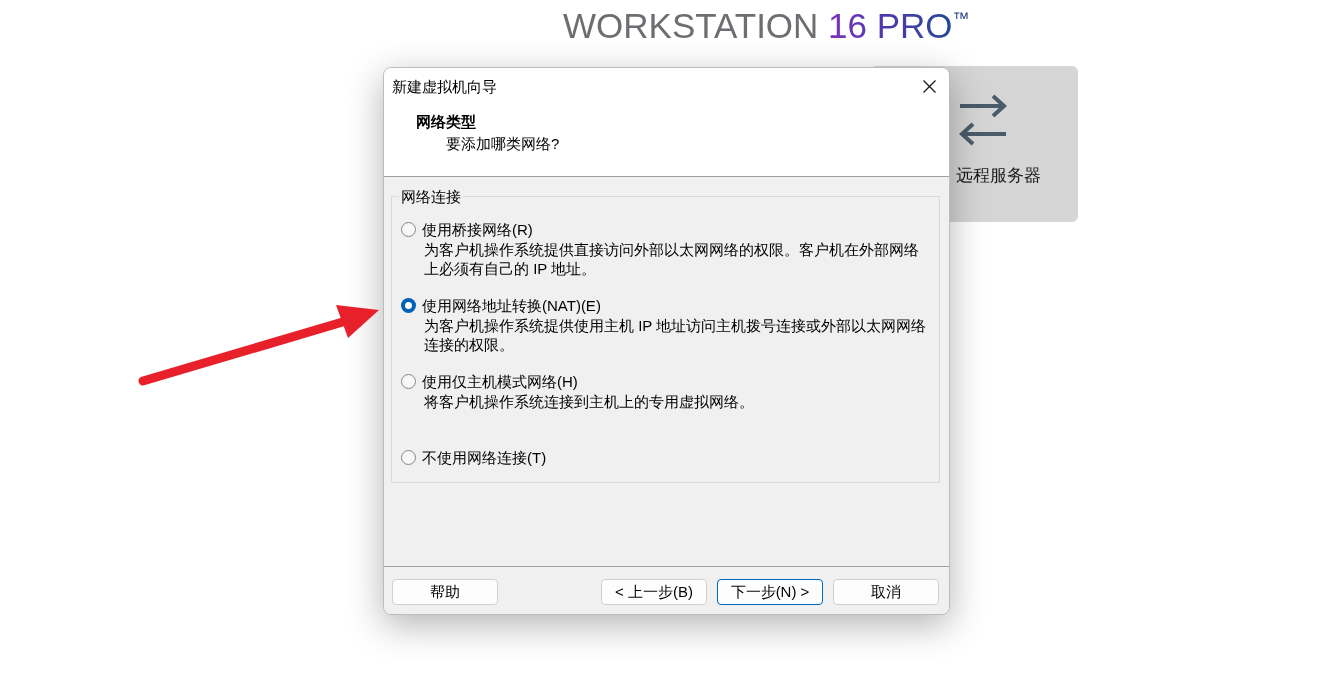  I want to click on radio-button: 使用仅主机模式网络(H), so click(489, 381).